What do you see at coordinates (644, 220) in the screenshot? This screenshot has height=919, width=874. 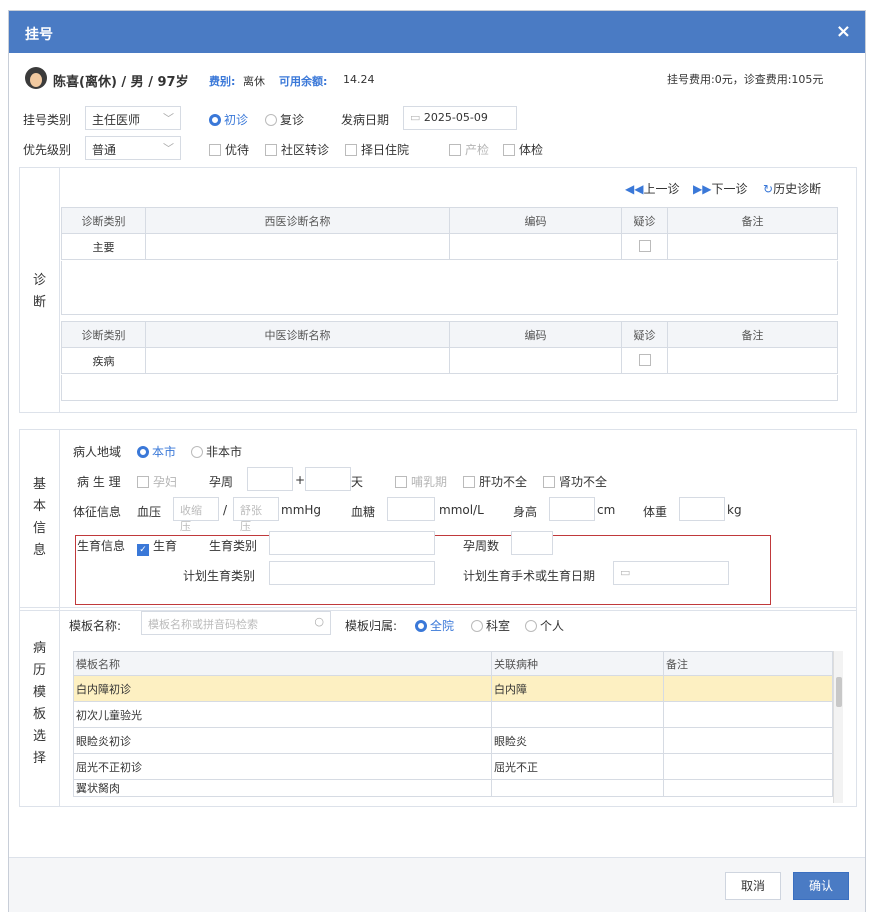 I see `column-header: 疑诊` at bounding box center [644, 220].